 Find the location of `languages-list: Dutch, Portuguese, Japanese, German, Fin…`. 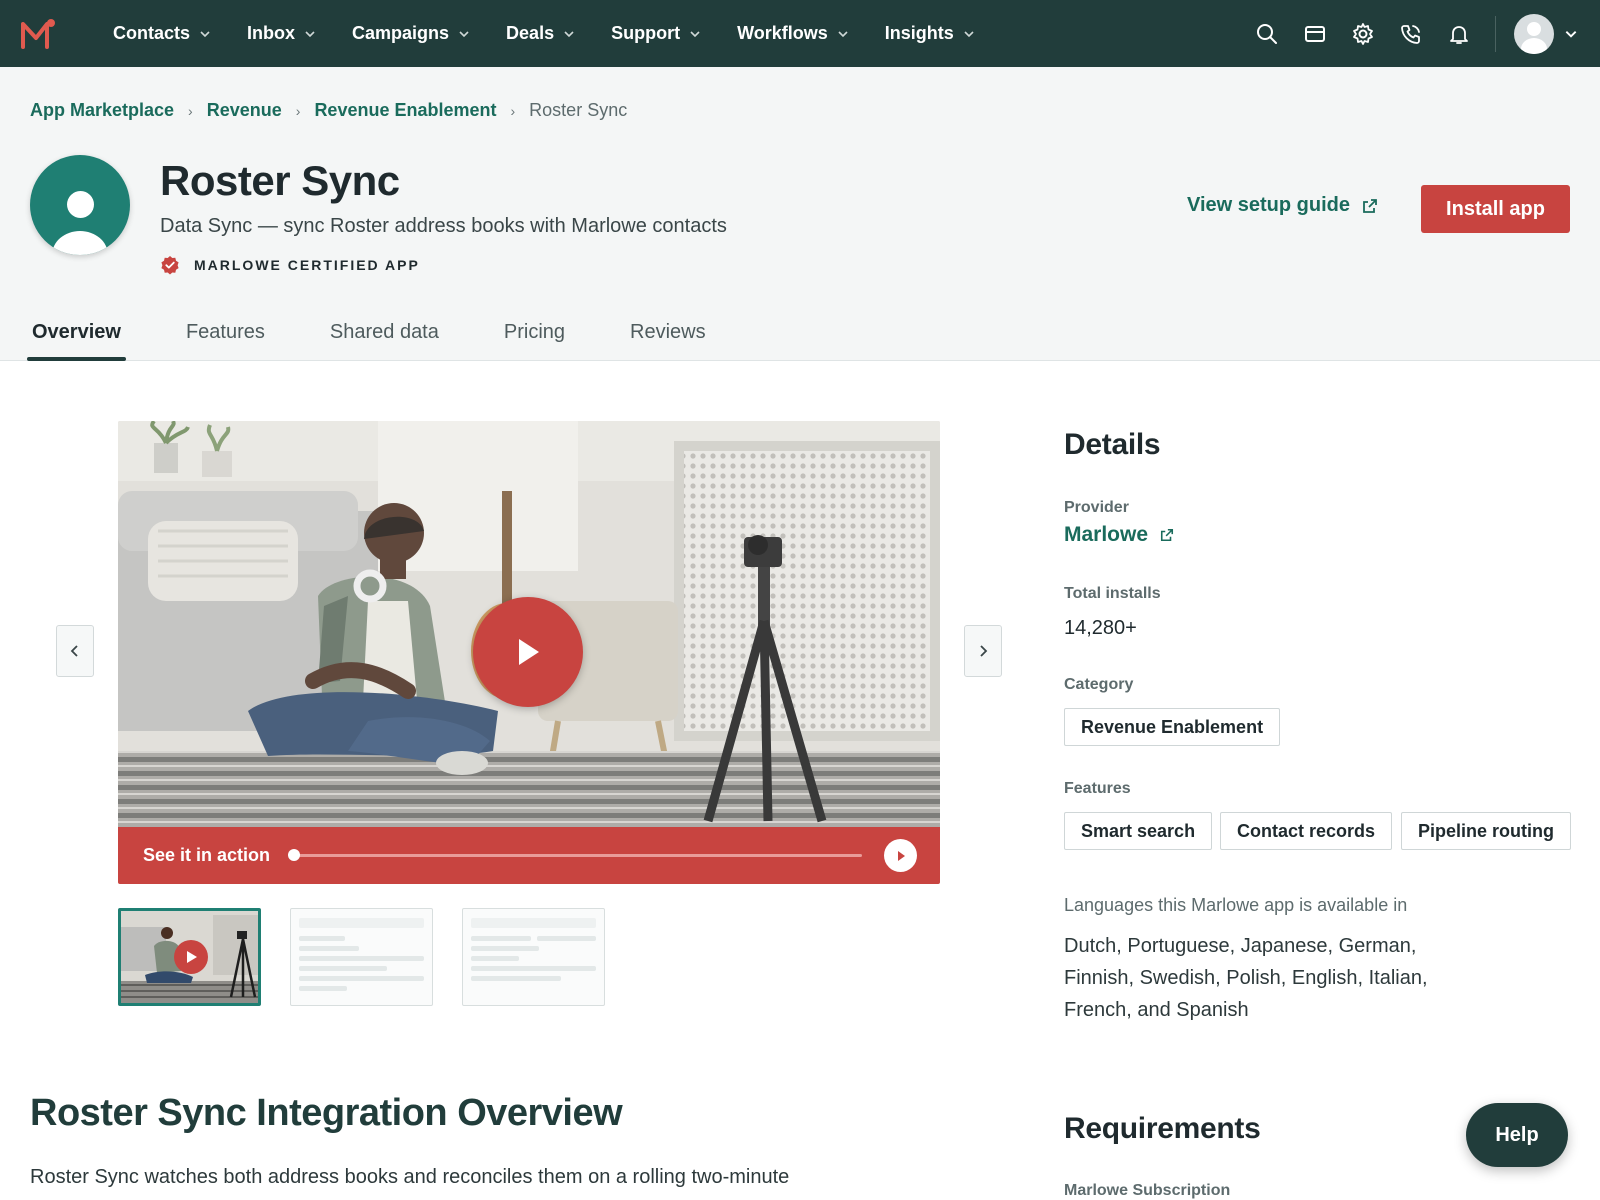

languages-list: Dutch, Portuguese, Japanese, German, Fin… is located at coordinates (1246, 978).